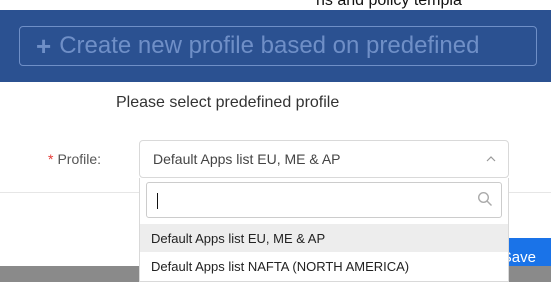  What do you see at coordinates (157, 201) in the screenshot?
I see `text-cursor` at bounding box center [157, 201].